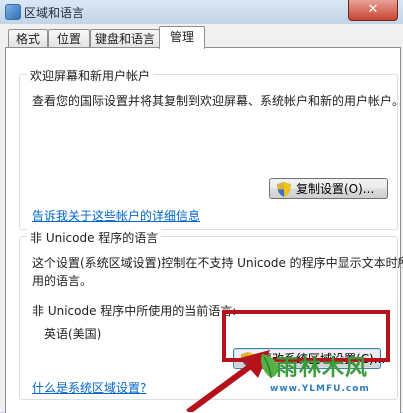 The image size is (403, 413). Describe the element at coordinates (217, 101) in the screenshot. I see `welcome-description: 查看您的国际设置并将其复制到欢迎屏幕、系统帐户和新的用户帐户。` at that location.